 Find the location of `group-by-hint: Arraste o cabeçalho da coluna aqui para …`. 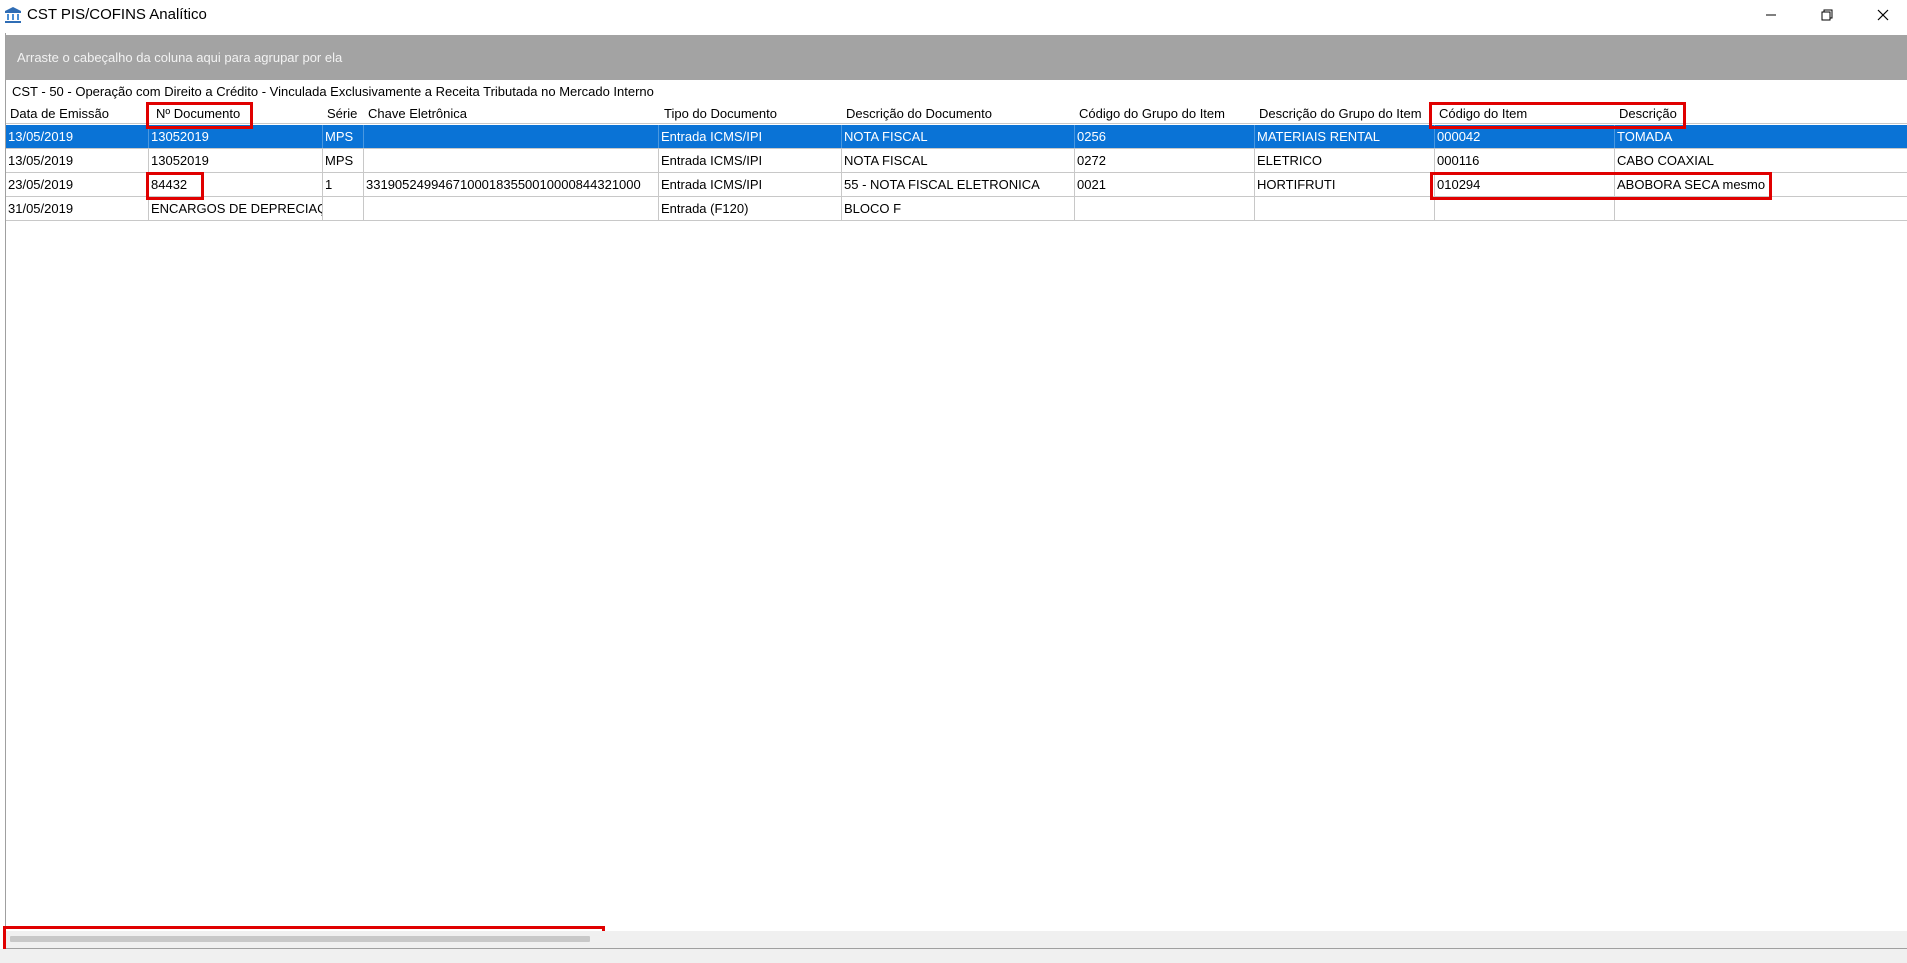

group-by-hint: Arraste o cabeçalho da coluna aqui para … is located at coordinates (180, 57).